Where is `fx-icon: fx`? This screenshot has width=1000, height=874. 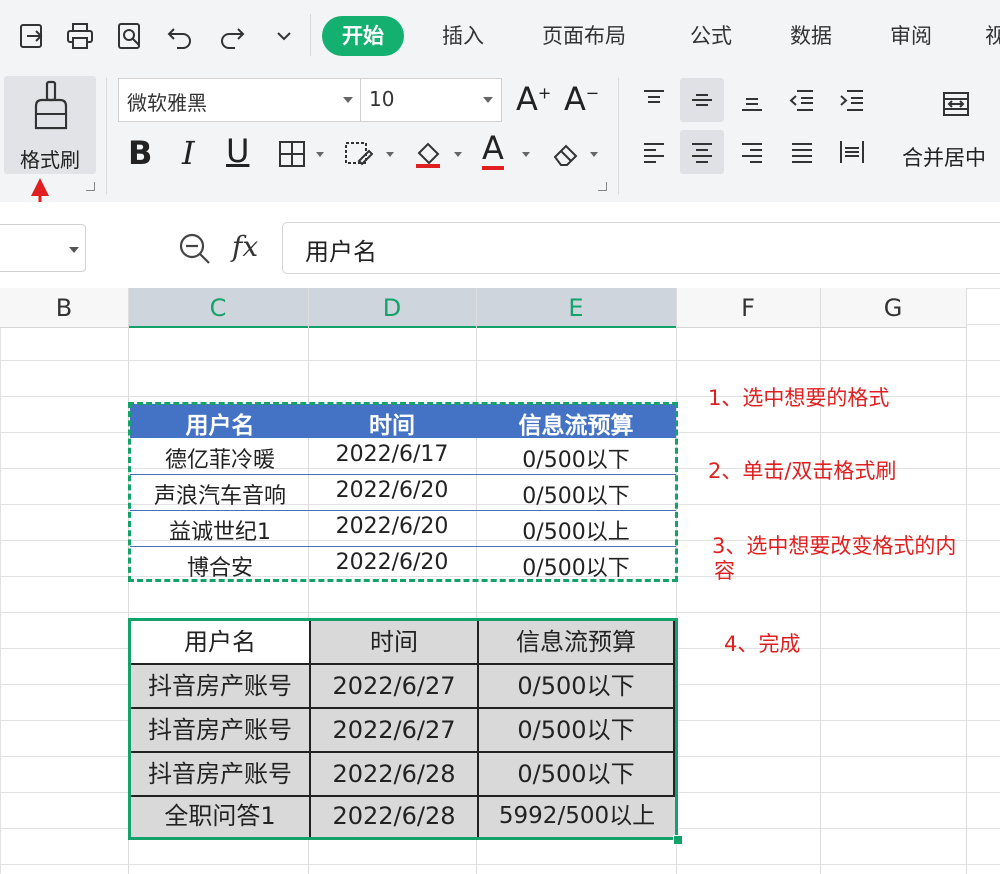
fx-icon: fx is located at coordinates (245, 246).